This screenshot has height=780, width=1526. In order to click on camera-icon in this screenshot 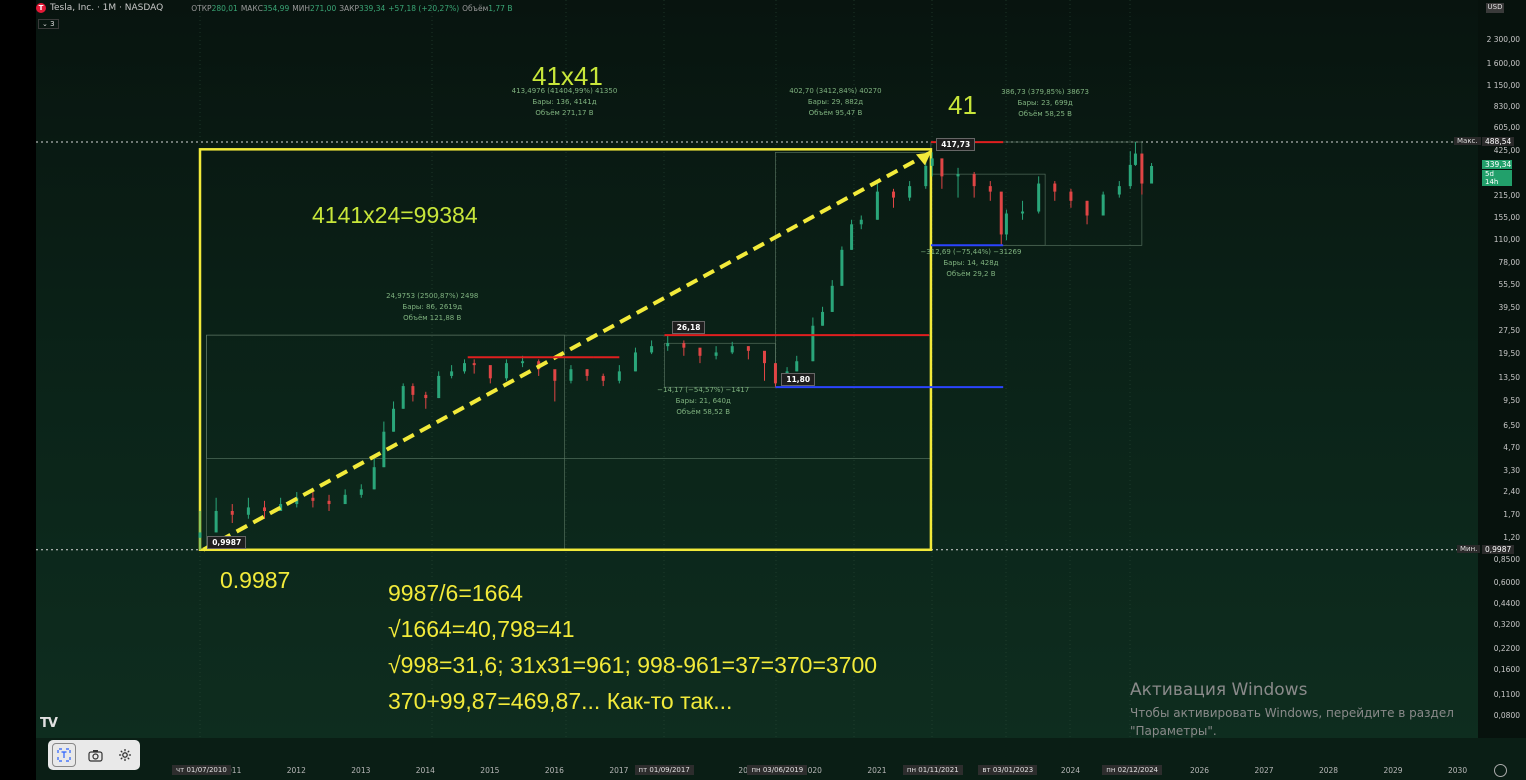, I will do `click(95, 755)`.